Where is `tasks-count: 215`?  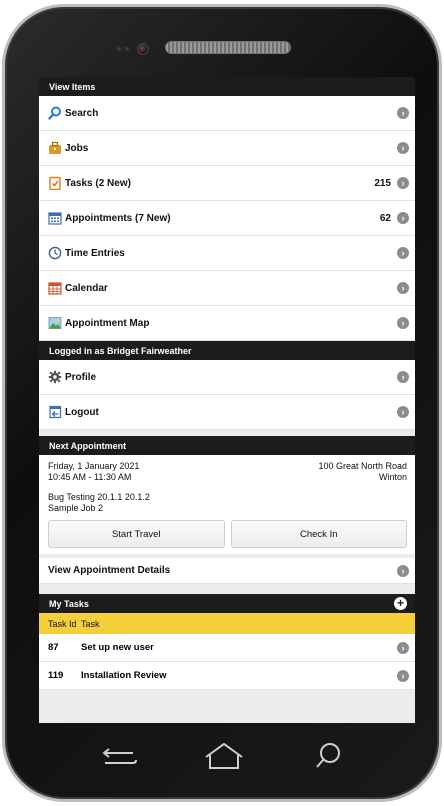
tasks-count: 215 is located at coordinates (382, 183).